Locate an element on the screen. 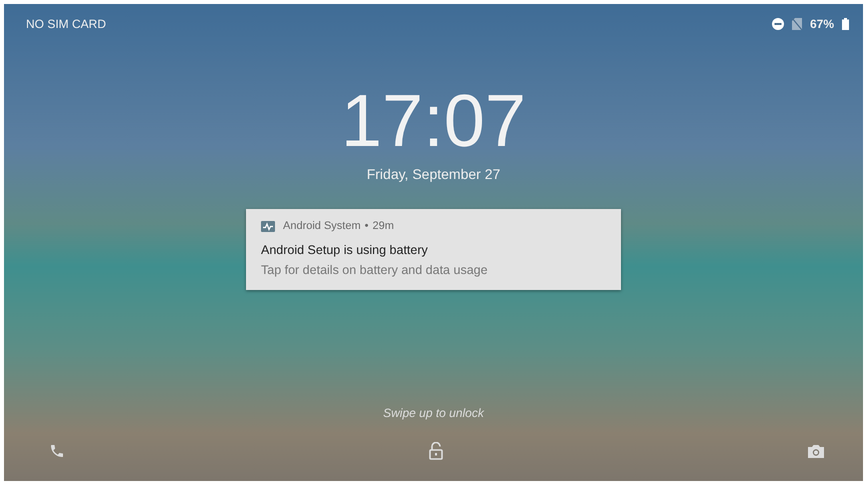 The image size is (867, 485). clock-date: Friday, September 27 is located at coordinates (433, 174).